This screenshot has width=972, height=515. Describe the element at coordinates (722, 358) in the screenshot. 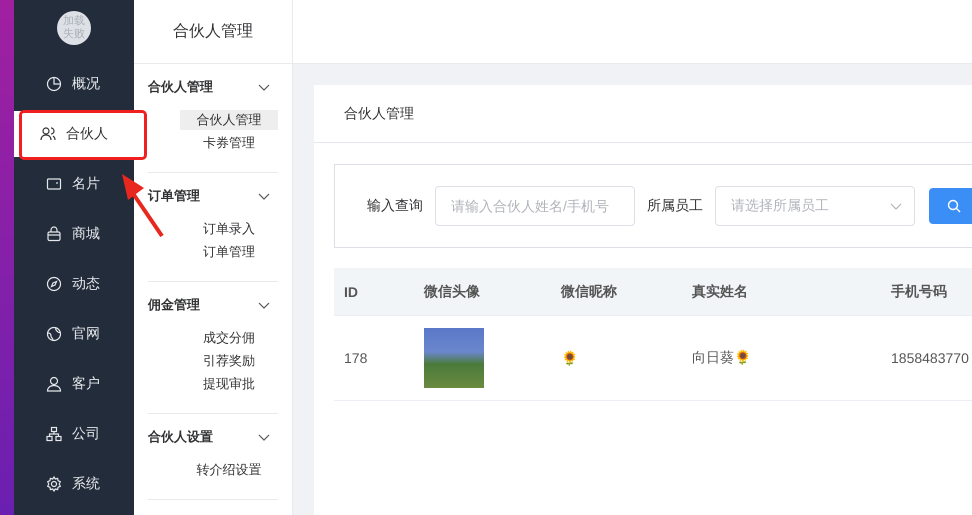

I see `table-cell-text: 向日葵🌻` at that location.